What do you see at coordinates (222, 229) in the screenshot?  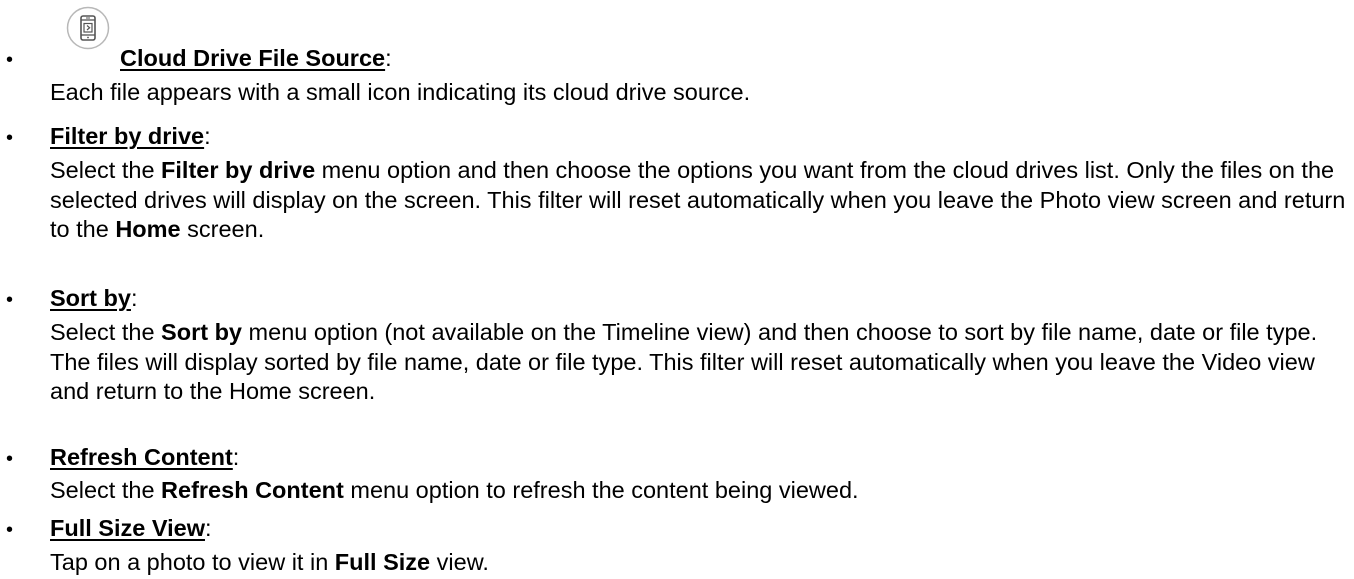 I see `description-text: screen.` at bounding box center [222, 229].